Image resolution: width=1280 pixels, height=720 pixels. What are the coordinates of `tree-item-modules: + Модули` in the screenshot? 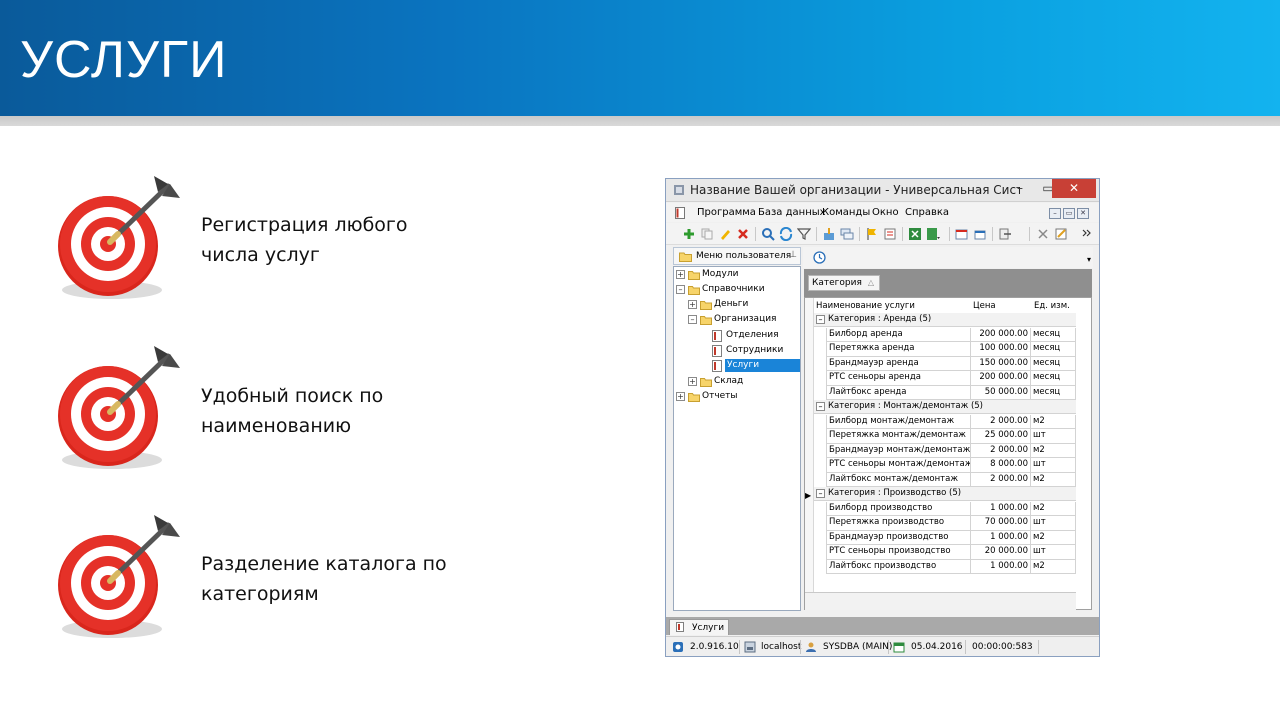 It's located at (736, 275).